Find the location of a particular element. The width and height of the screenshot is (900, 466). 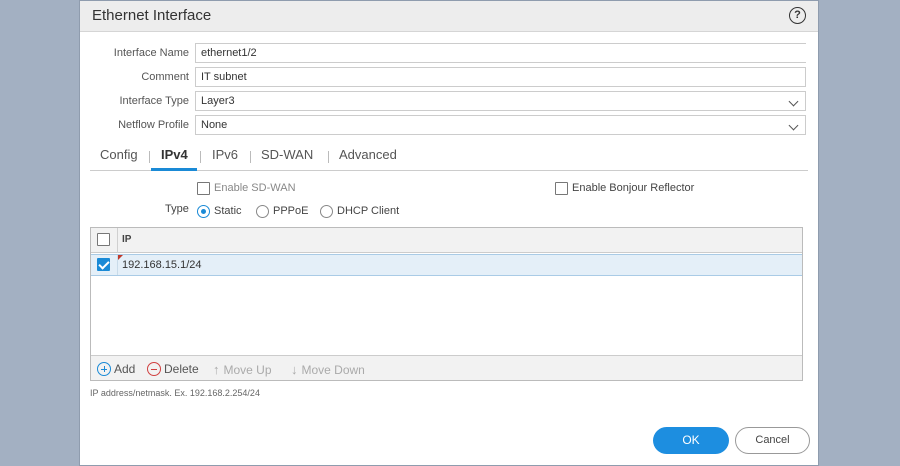

move-down-label: Move Down is located at coordinates (333, 370).